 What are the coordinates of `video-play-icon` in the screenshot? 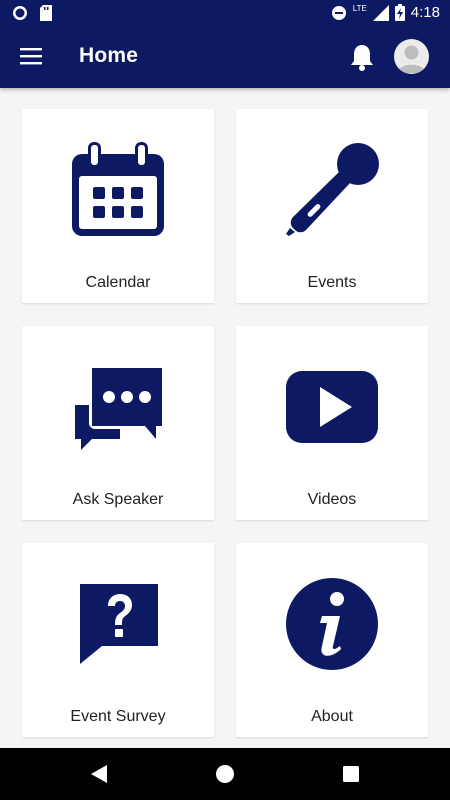 It's located at (332, 407).